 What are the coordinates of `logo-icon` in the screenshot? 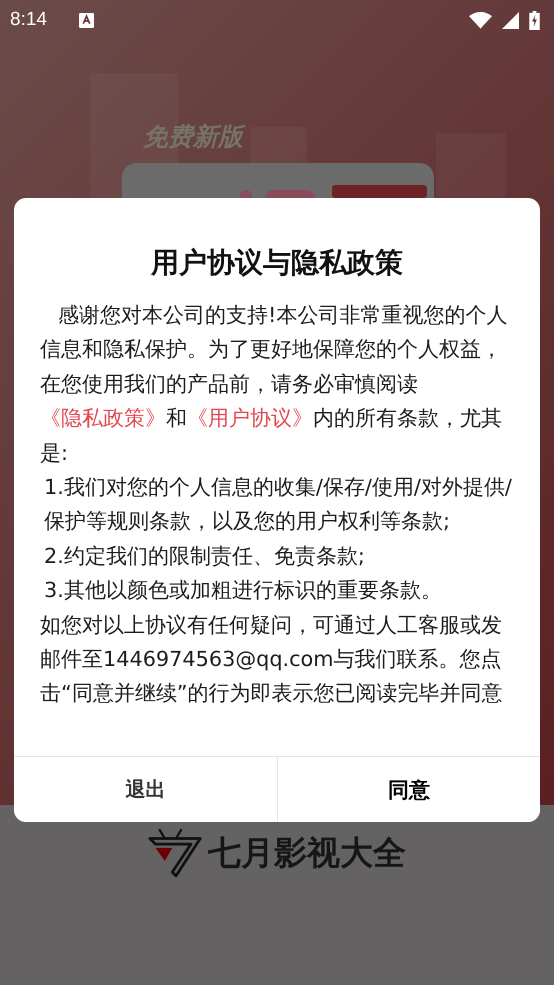 It's located at (176, 853).